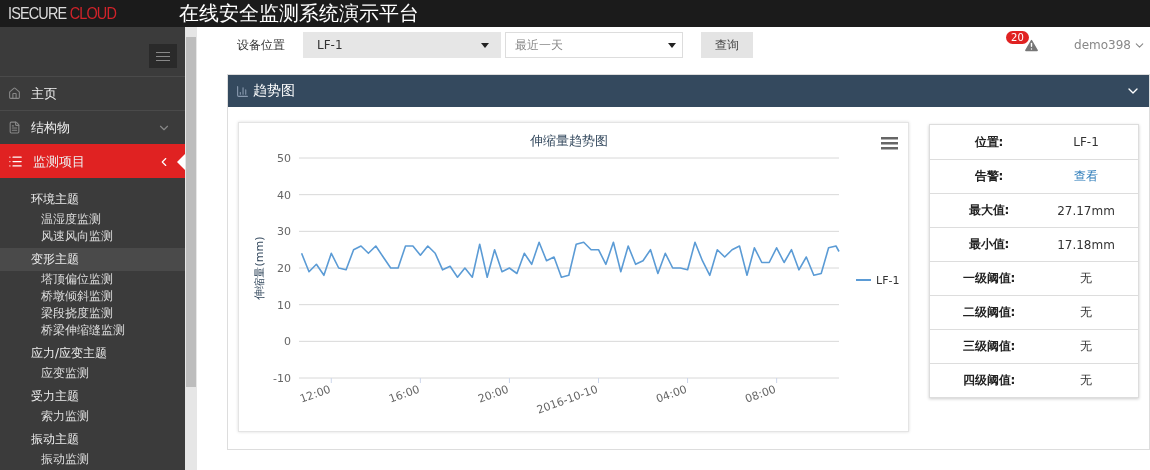  I want to click on nav-subitem: 振动监测, so click(93, 459).